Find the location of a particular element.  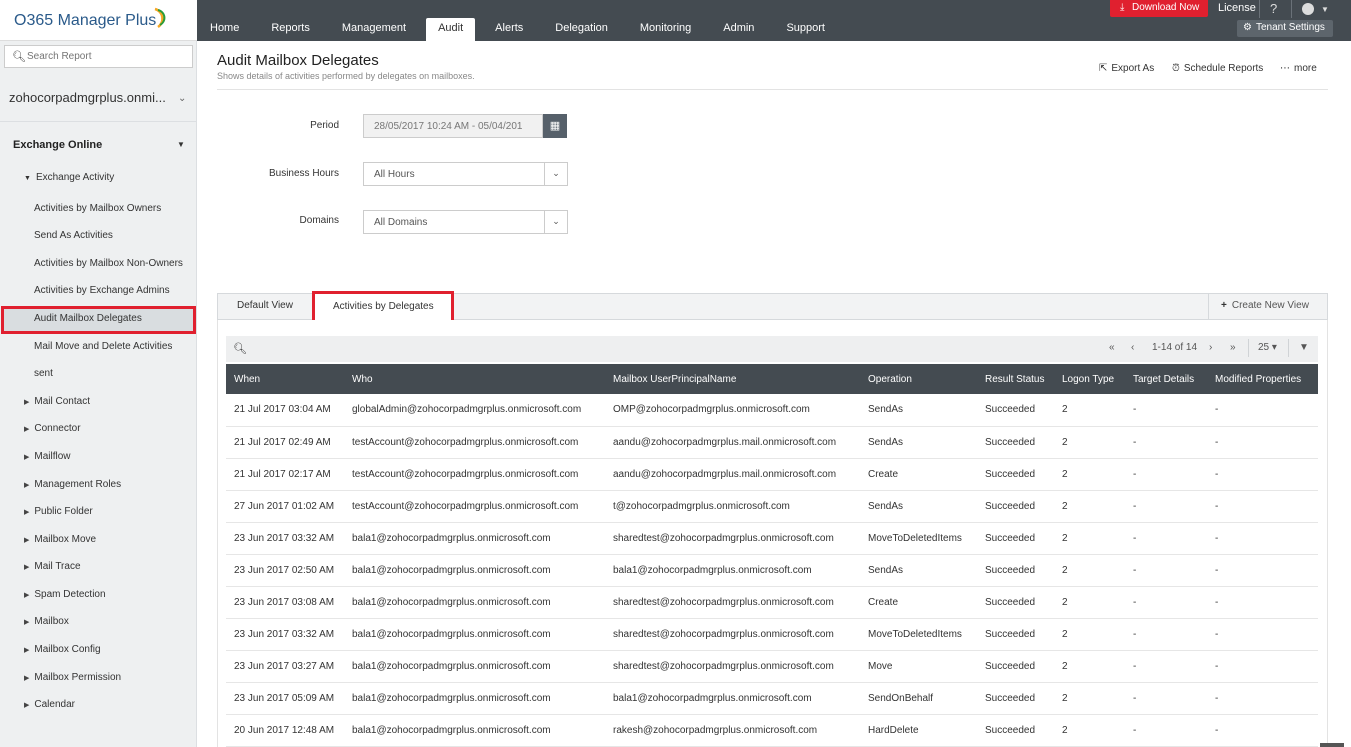

help-icon: ? is located at coordinates (1273, 8).